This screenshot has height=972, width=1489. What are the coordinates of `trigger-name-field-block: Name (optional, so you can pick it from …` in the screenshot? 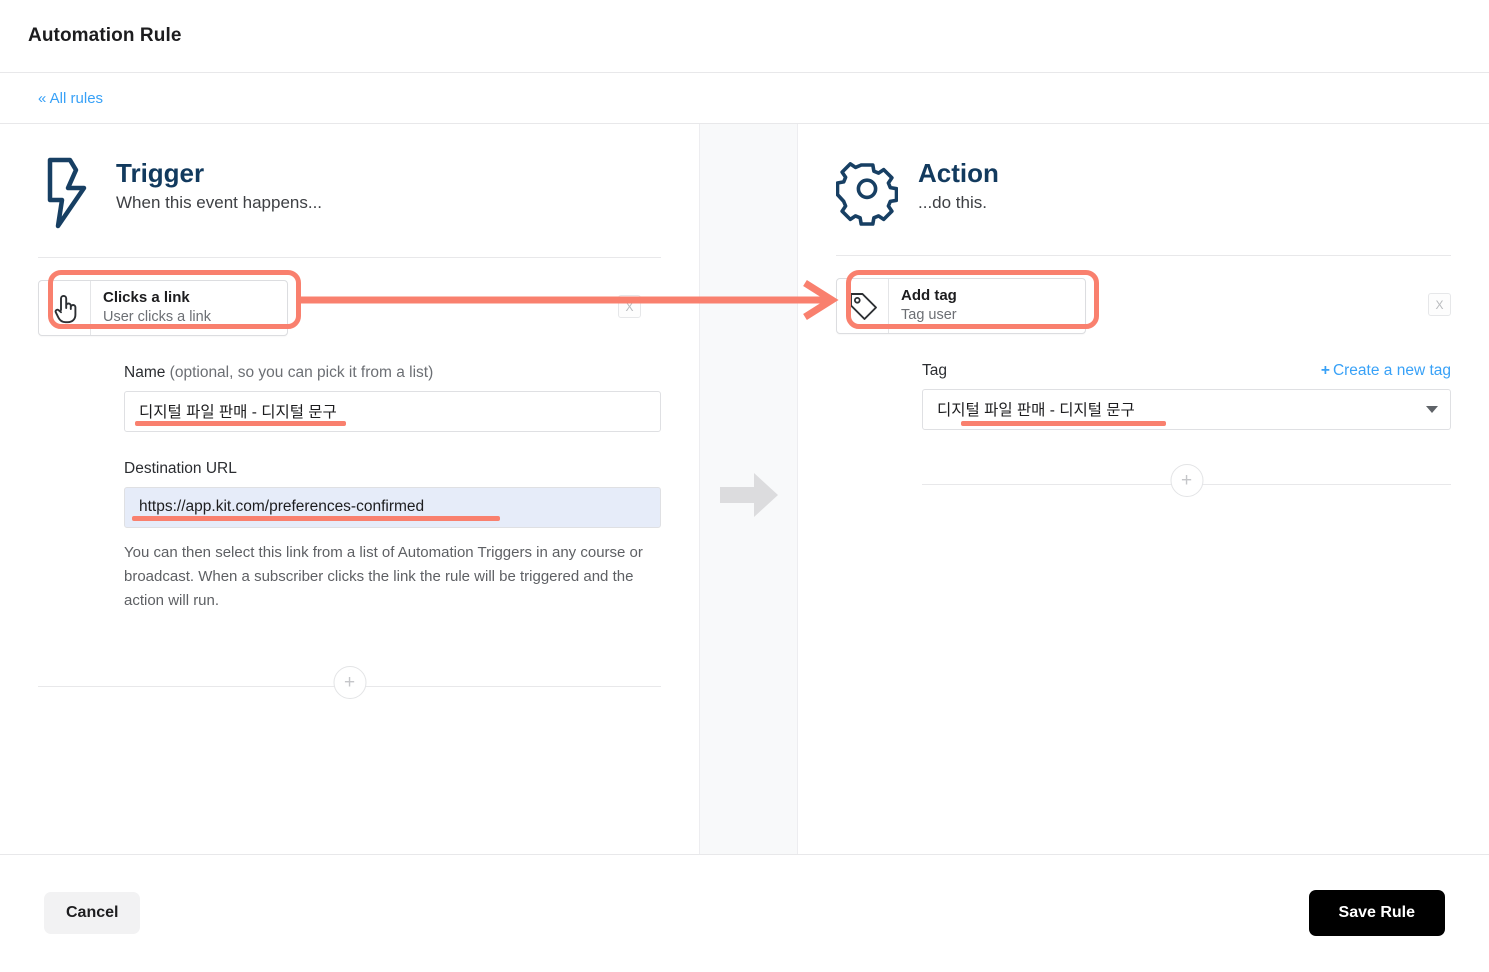 It's located at (349, 398).